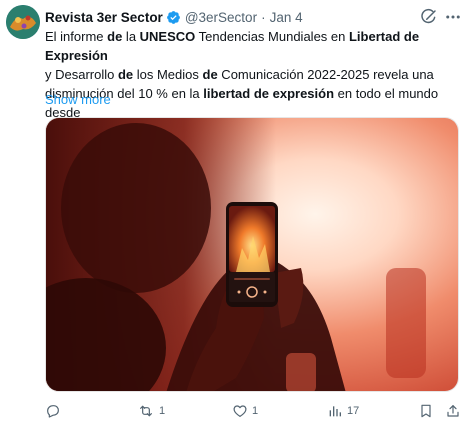 This screenshot has width=465, height=426. I want to click on tweet-text-fragment: Comunicación 2022-2025 revela una, so click(325, 74).